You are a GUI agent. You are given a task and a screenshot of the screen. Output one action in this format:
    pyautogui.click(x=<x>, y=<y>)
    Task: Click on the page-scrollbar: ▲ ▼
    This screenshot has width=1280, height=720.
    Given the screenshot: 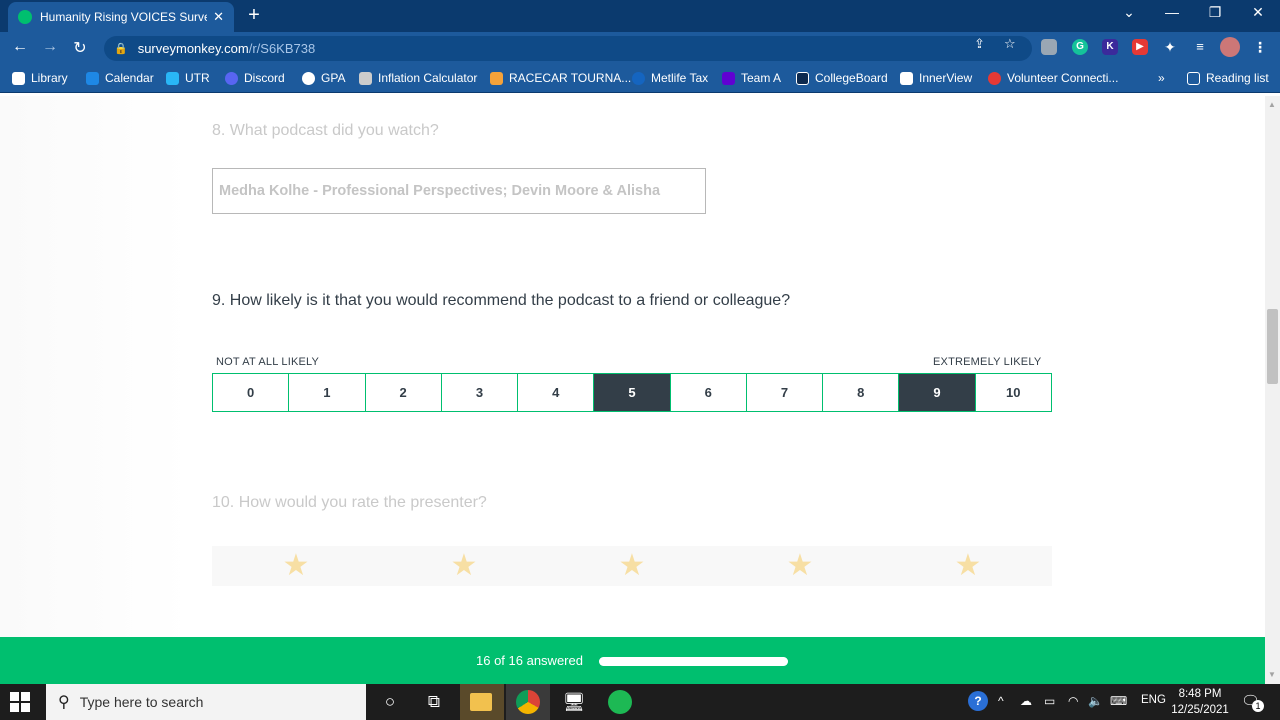 What is the action you would take?
    pyautogui.click(x=1272, y=390)
    